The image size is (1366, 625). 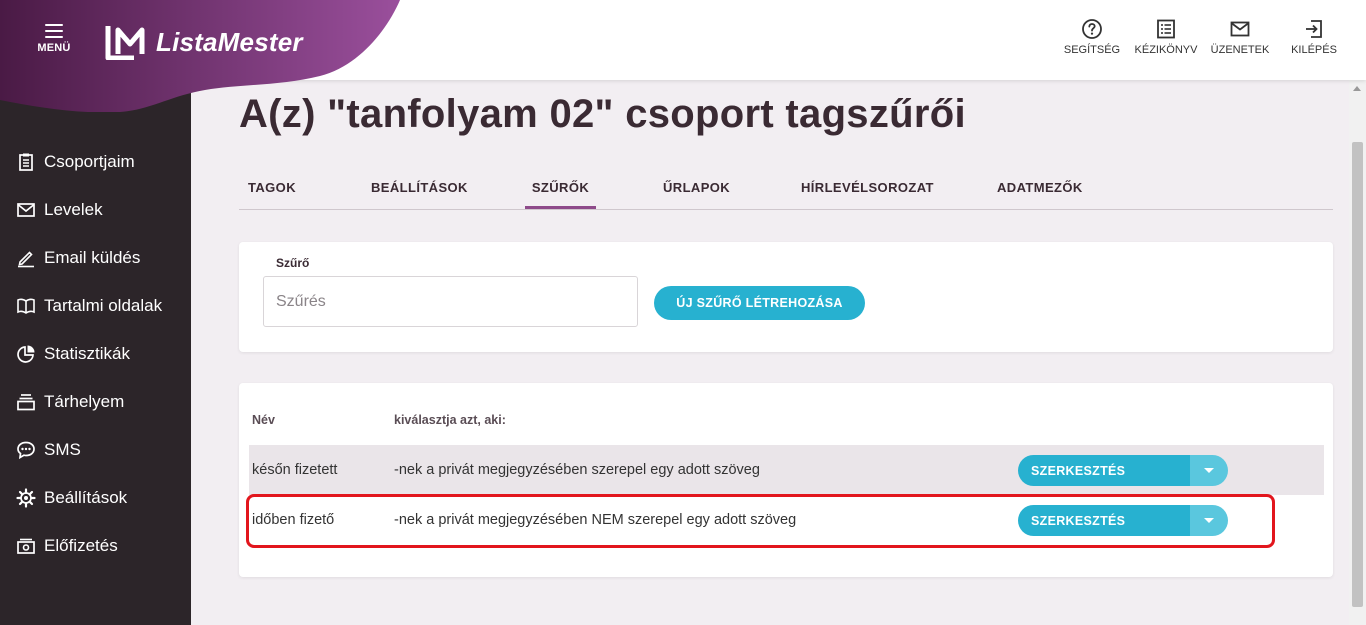 I want to click on scrollbar, so click(x=1357, y=352).